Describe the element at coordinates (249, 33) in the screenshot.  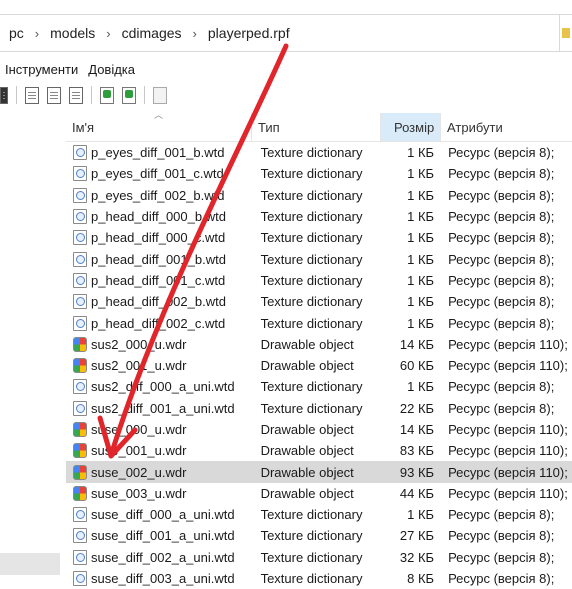
I see `breadcrumb-playerped: playerped.rpf` at that location.